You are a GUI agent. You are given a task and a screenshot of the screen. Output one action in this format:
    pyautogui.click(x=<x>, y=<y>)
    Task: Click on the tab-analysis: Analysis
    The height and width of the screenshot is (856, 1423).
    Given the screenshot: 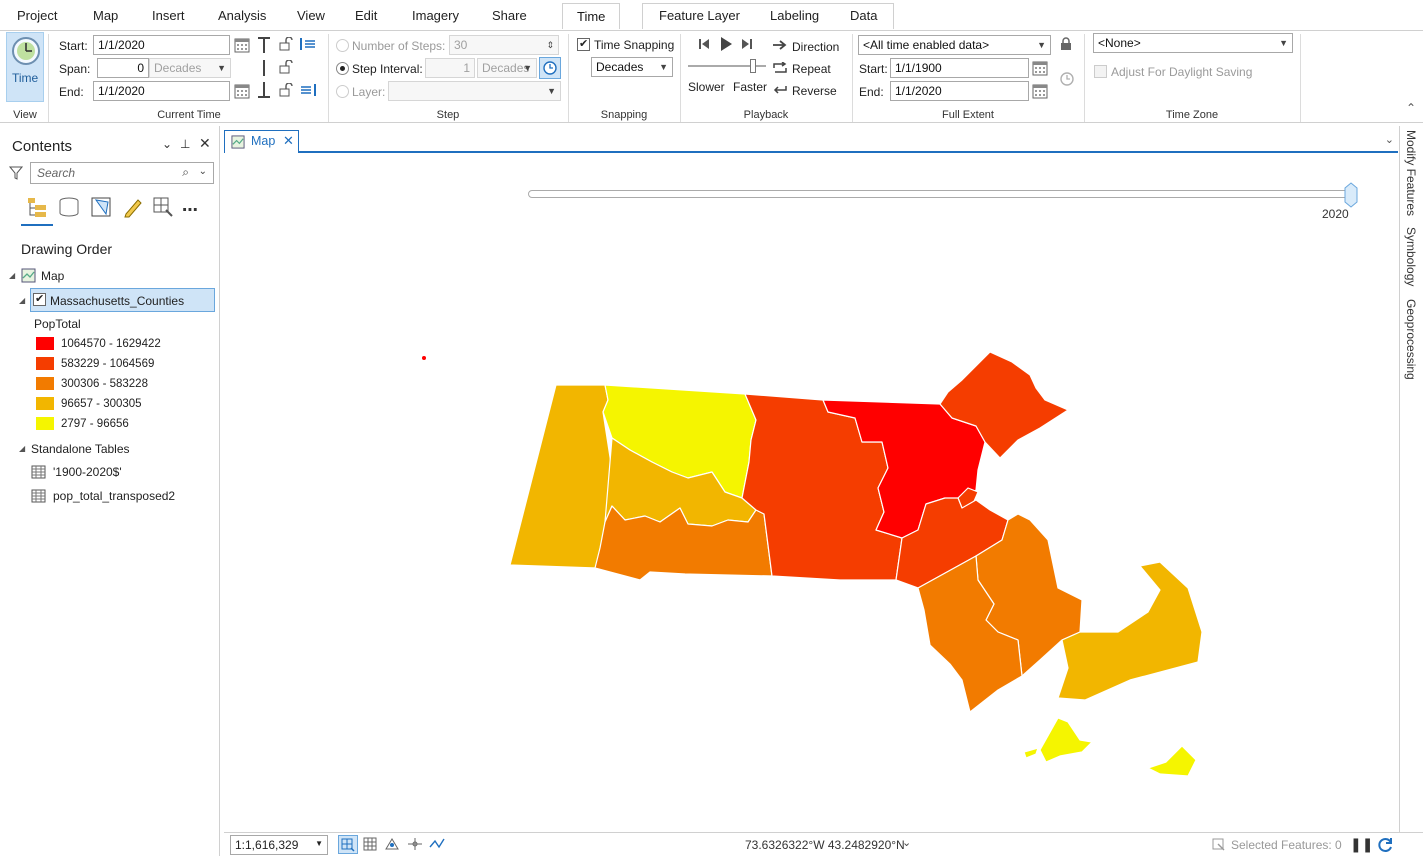 What is the action you would take?
    pyautogui.click(x=242, y=16)
    